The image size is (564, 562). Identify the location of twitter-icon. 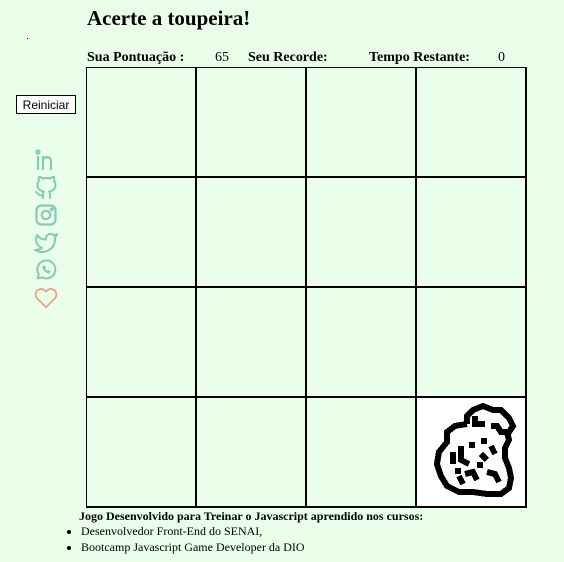
(46, 243).